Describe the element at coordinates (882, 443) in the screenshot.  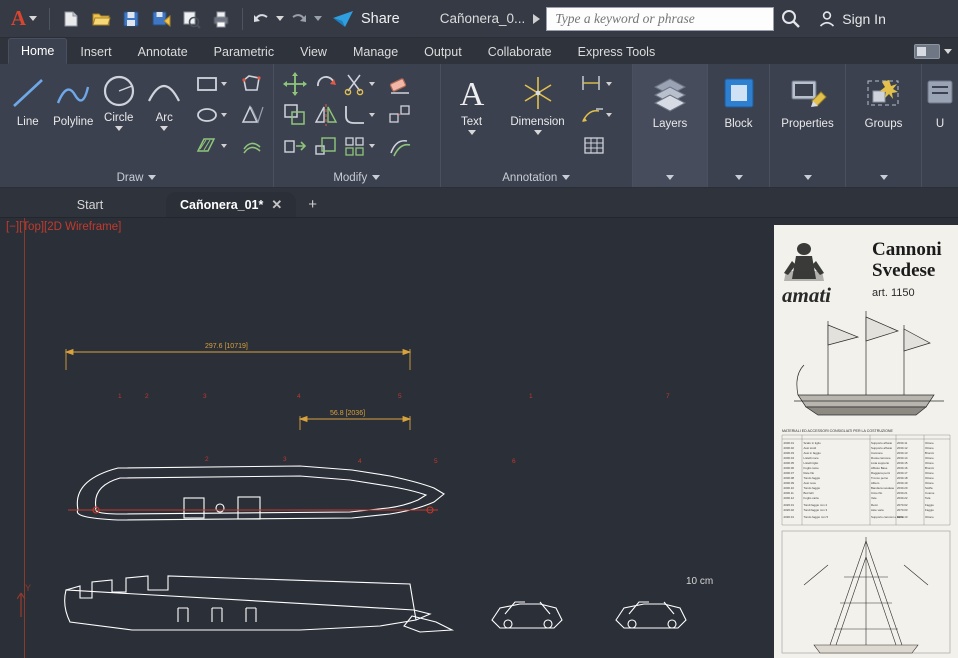
I see `svg-text: Supporto affusto` at that location.